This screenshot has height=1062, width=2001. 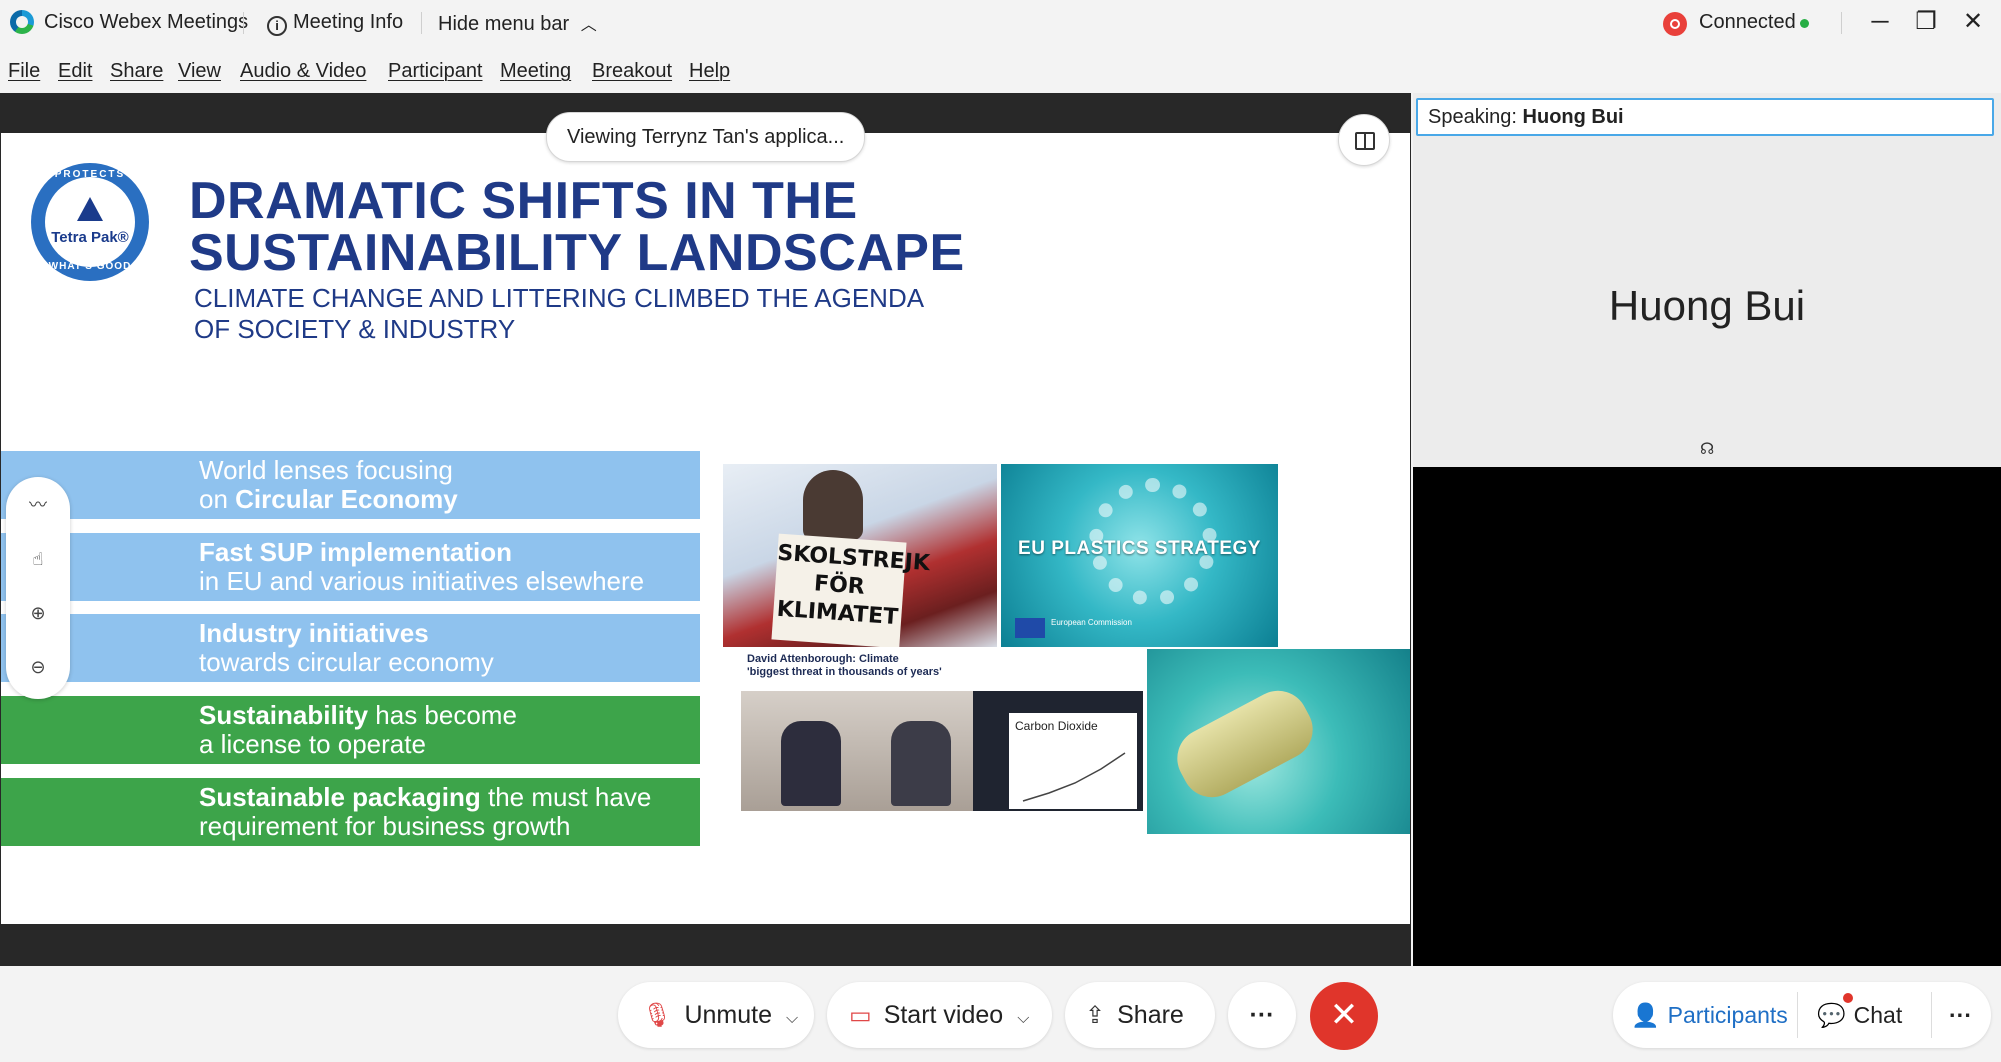 What do you see at coordinates (385, 826) in the screenshot?
I see `band-text: requirement for business growth` at bounding box center [385, 826].